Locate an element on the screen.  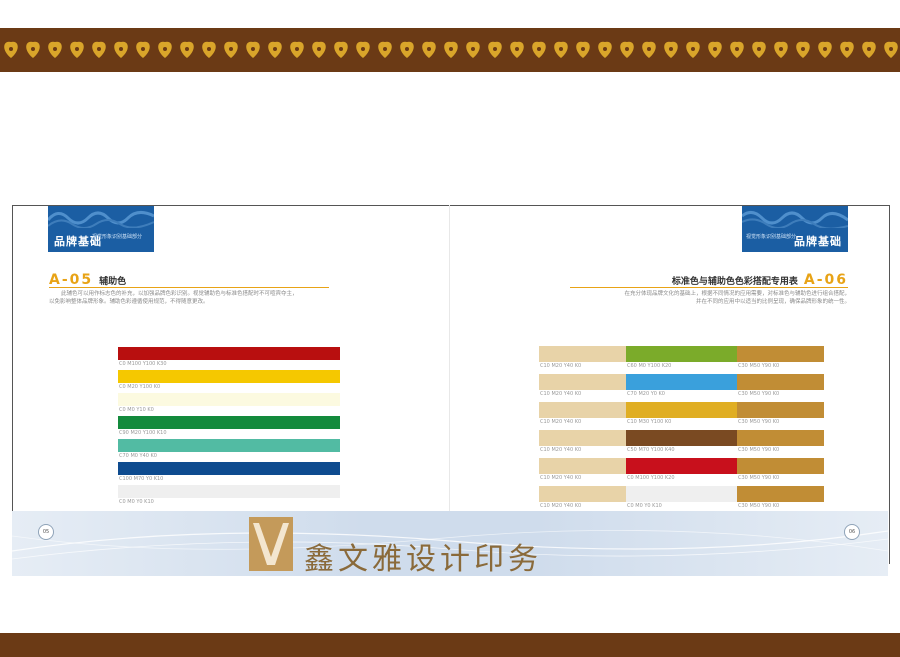
color-swatch-label: C0 M20 Y100 K0 is located at coordinates (140, 387).